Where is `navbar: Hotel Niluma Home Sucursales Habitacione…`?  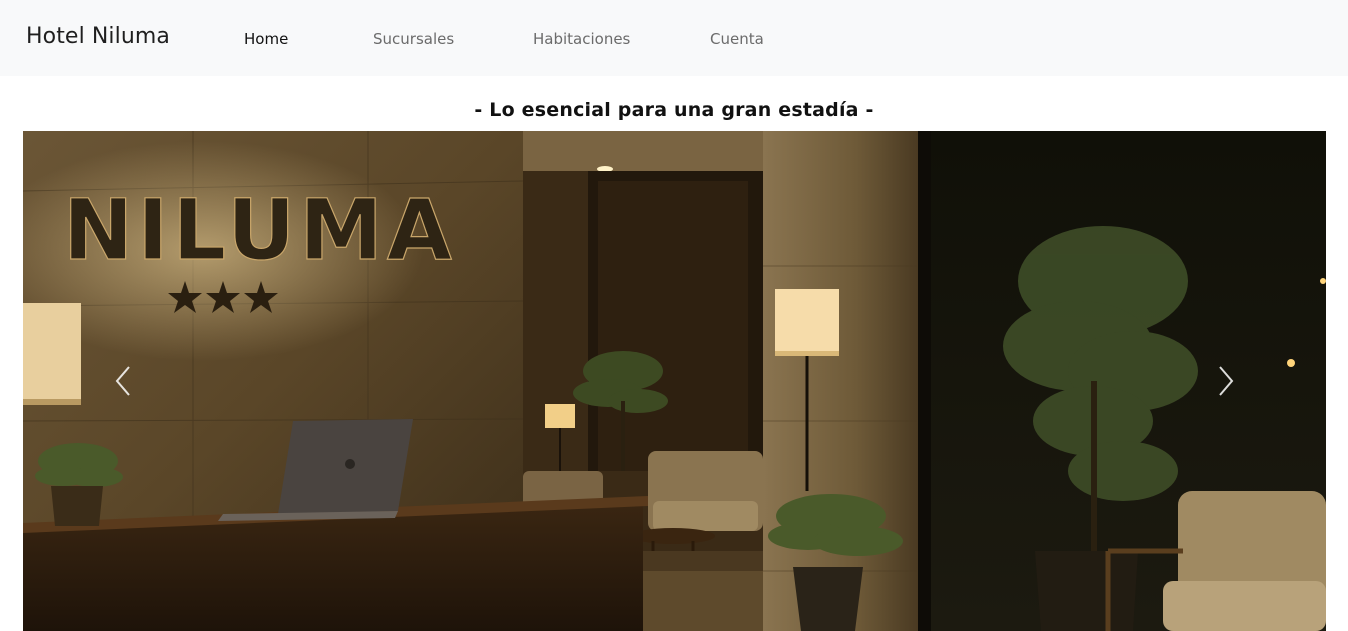
navbar: Hotel Niluma Home Sucursales Habitacione… is located at coordinates (674, 38).